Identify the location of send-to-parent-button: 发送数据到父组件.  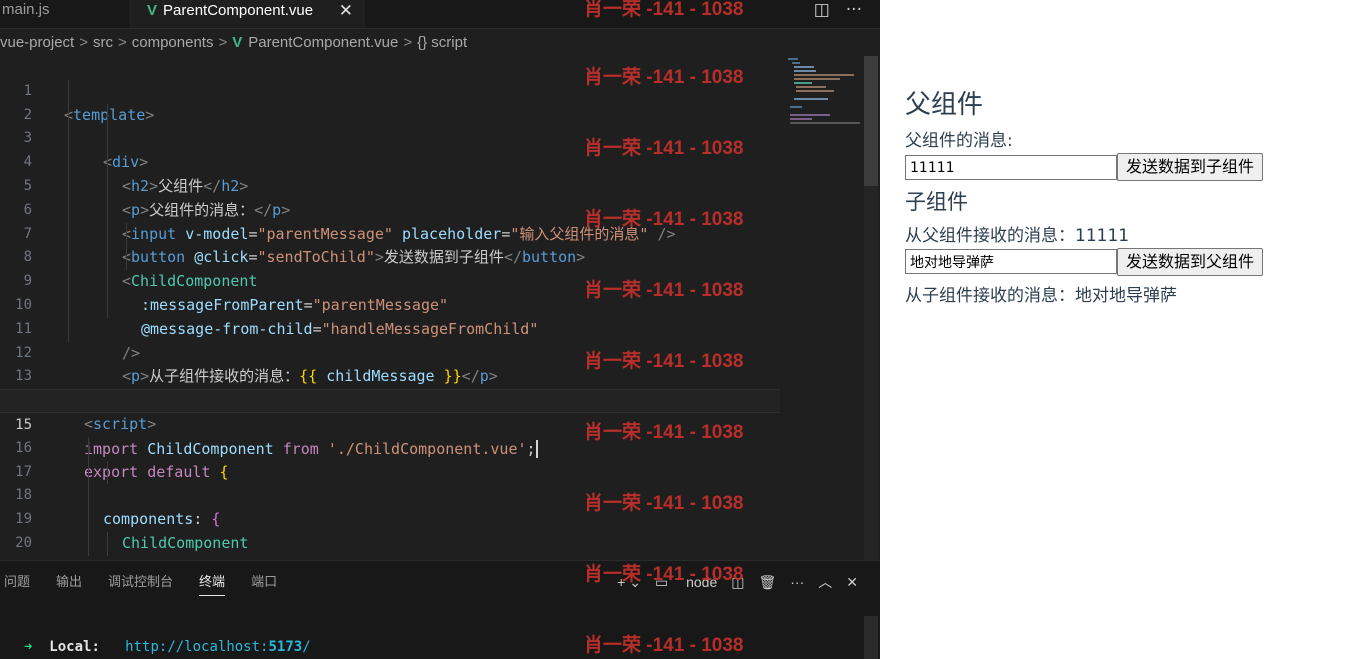
(1190, 262).